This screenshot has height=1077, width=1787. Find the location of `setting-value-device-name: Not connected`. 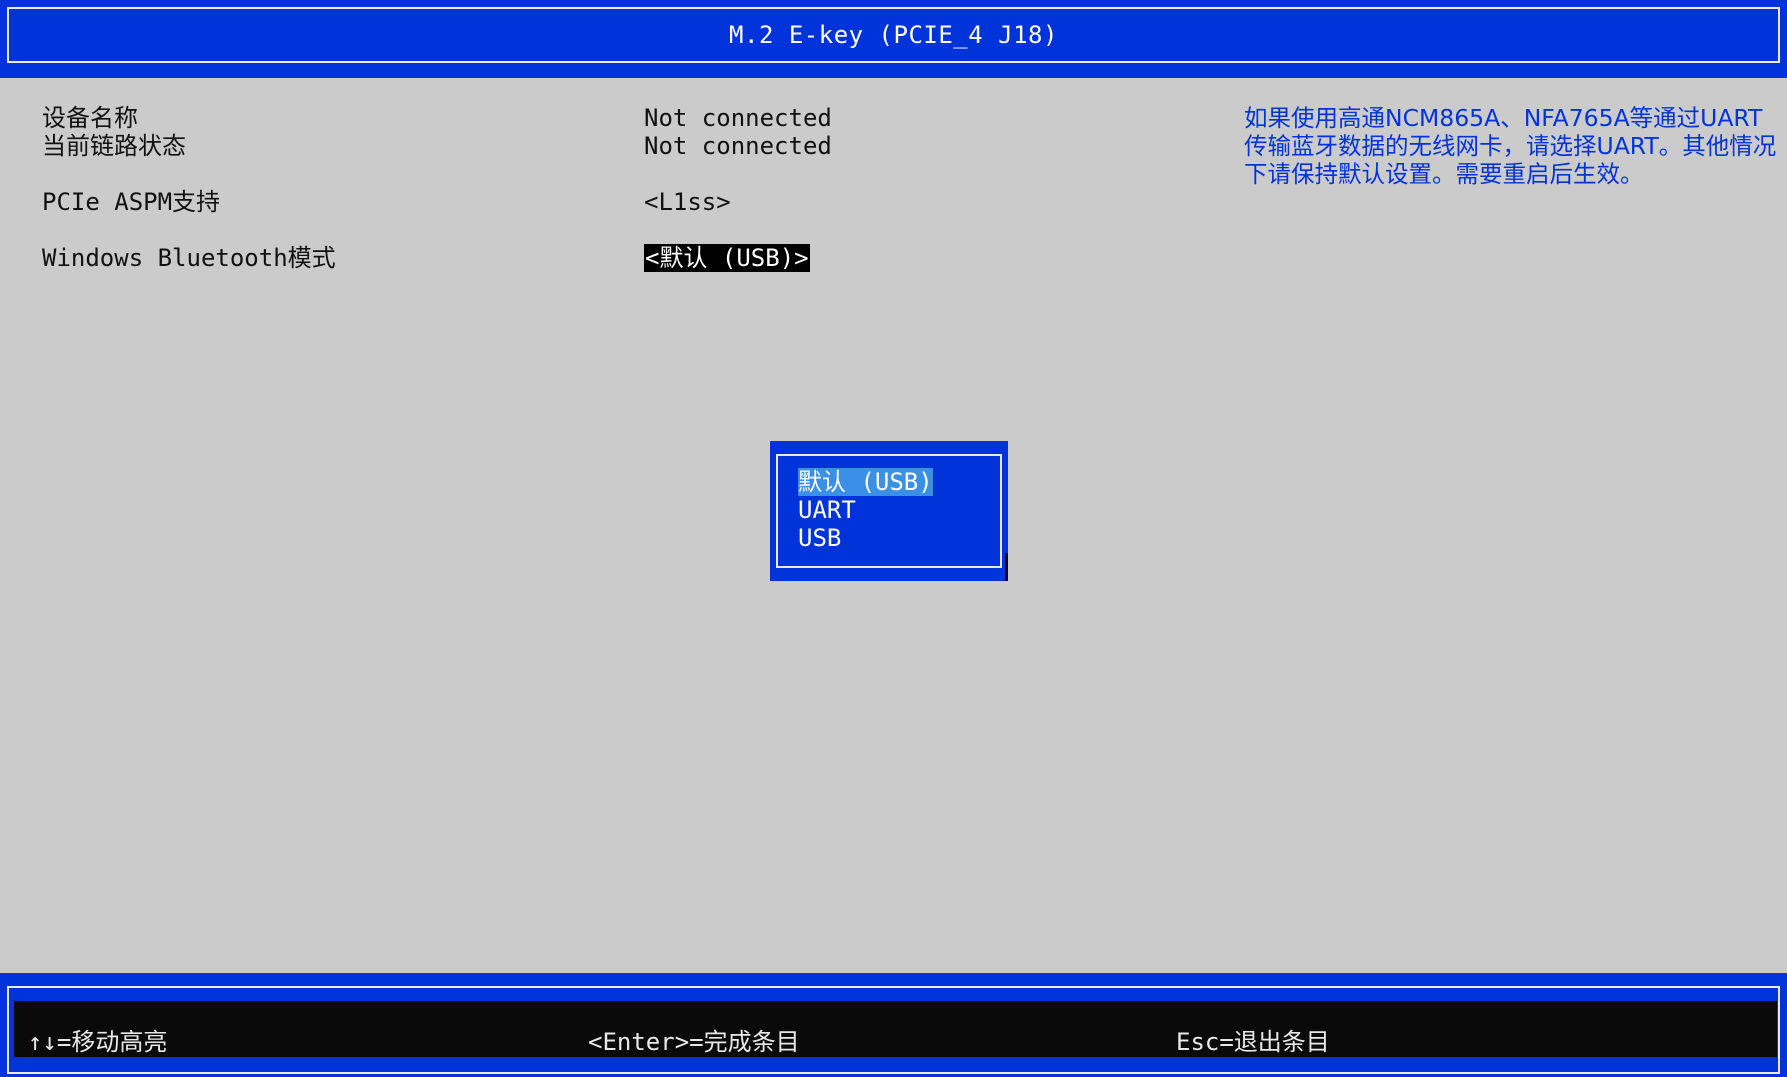

setting-value-device-name: Not connected is located at coordinates (738, 118).